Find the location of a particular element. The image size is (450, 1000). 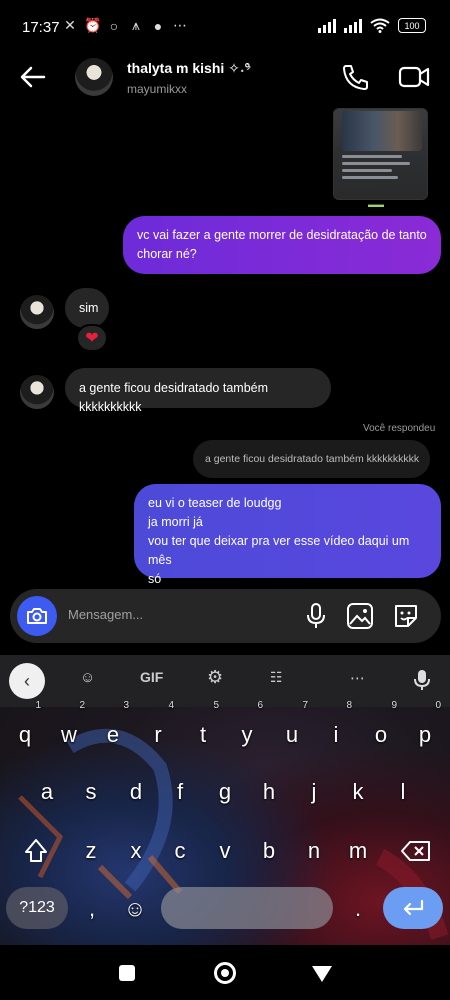

message-line: chorar né? is located at coordinates (167, 254).